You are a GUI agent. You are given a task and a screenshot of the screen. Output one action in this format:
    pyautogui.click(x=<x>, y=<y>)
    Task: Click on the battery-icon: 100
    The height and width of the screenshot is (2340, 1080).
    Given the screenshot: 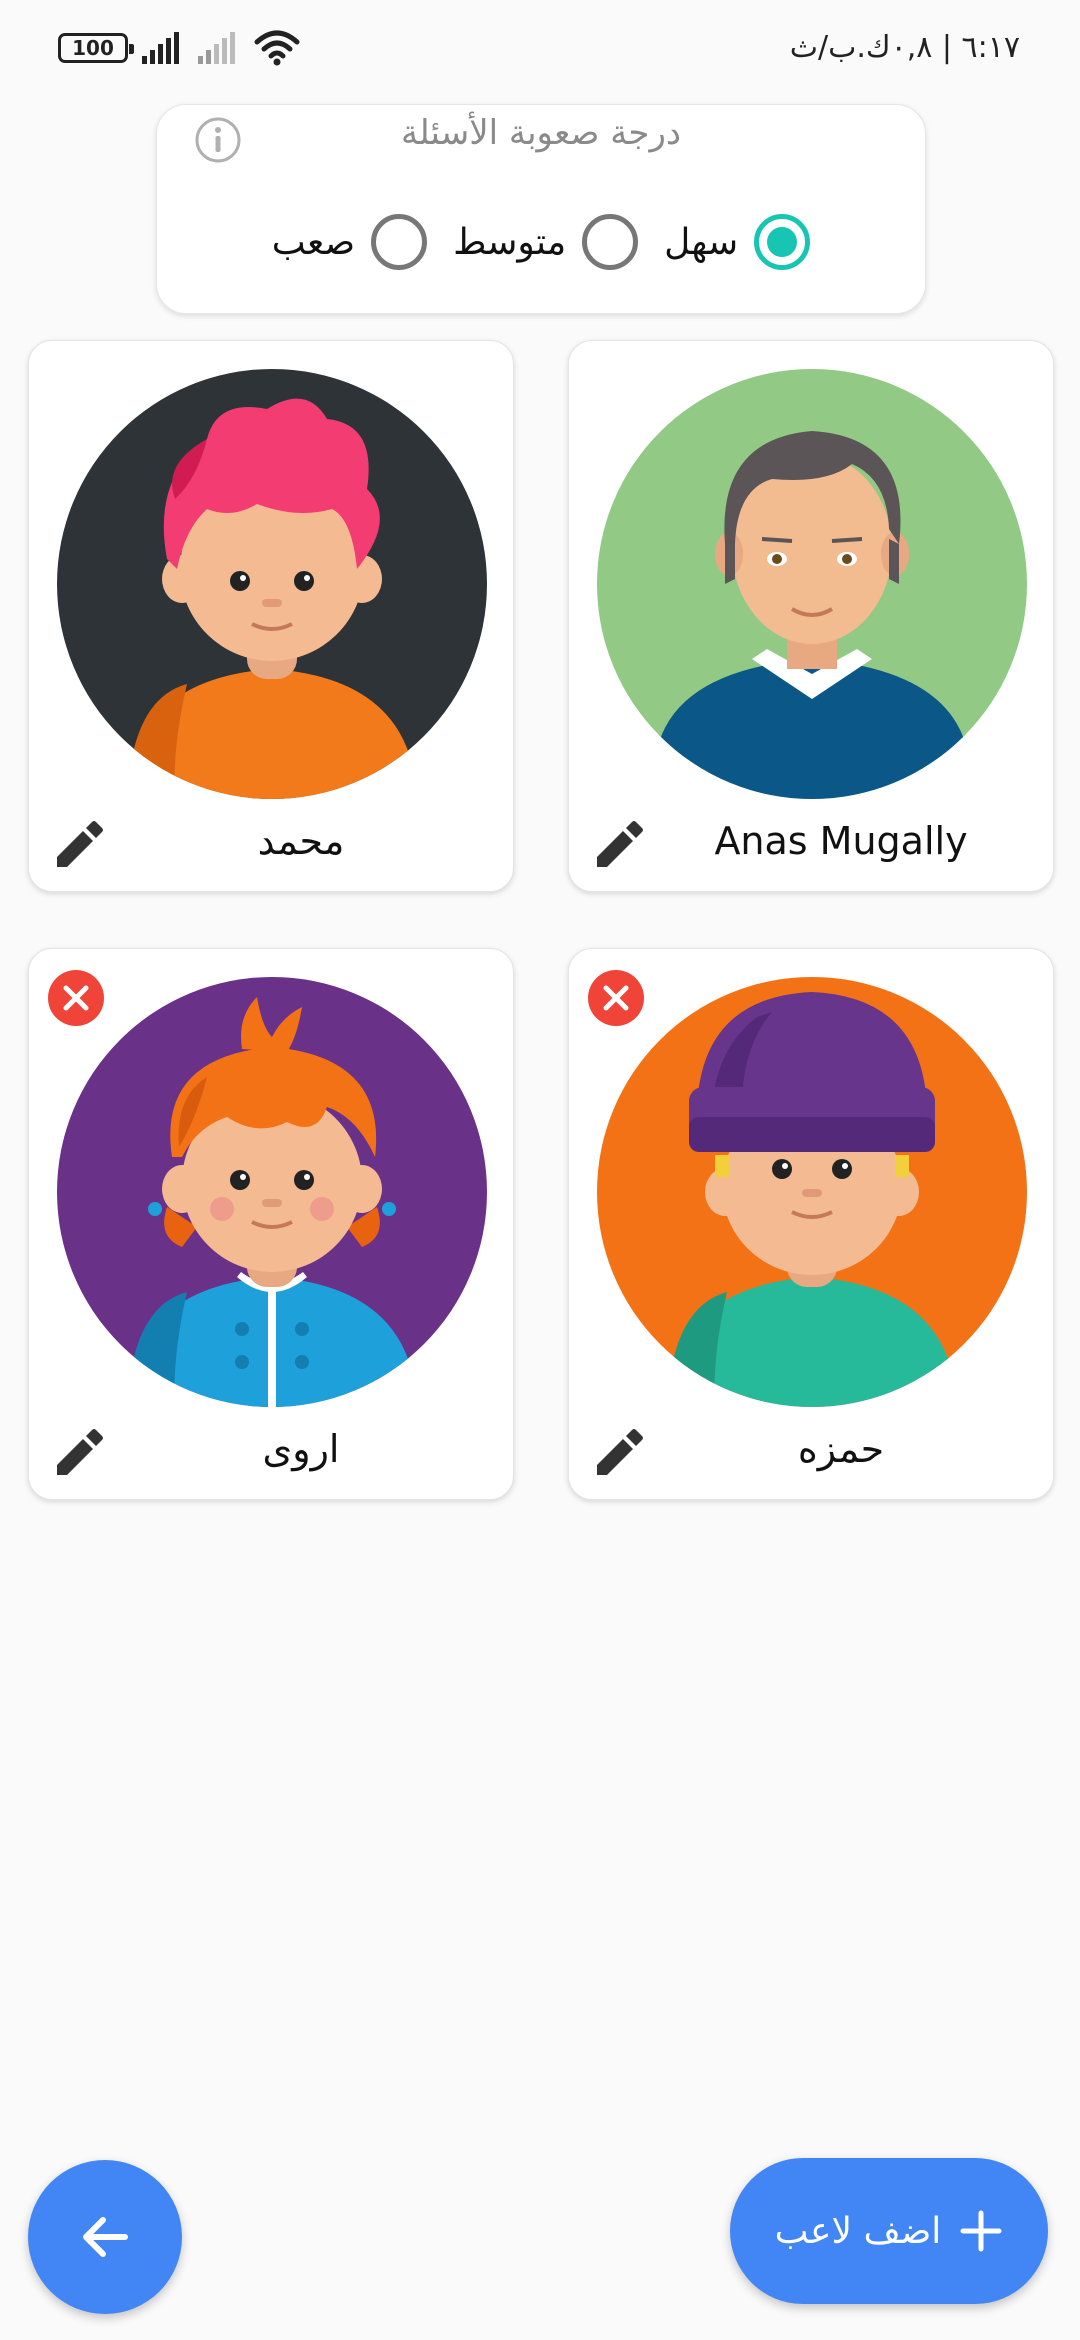 What is the action you would take?
    pyautogui.click(x=96, y=48)
    